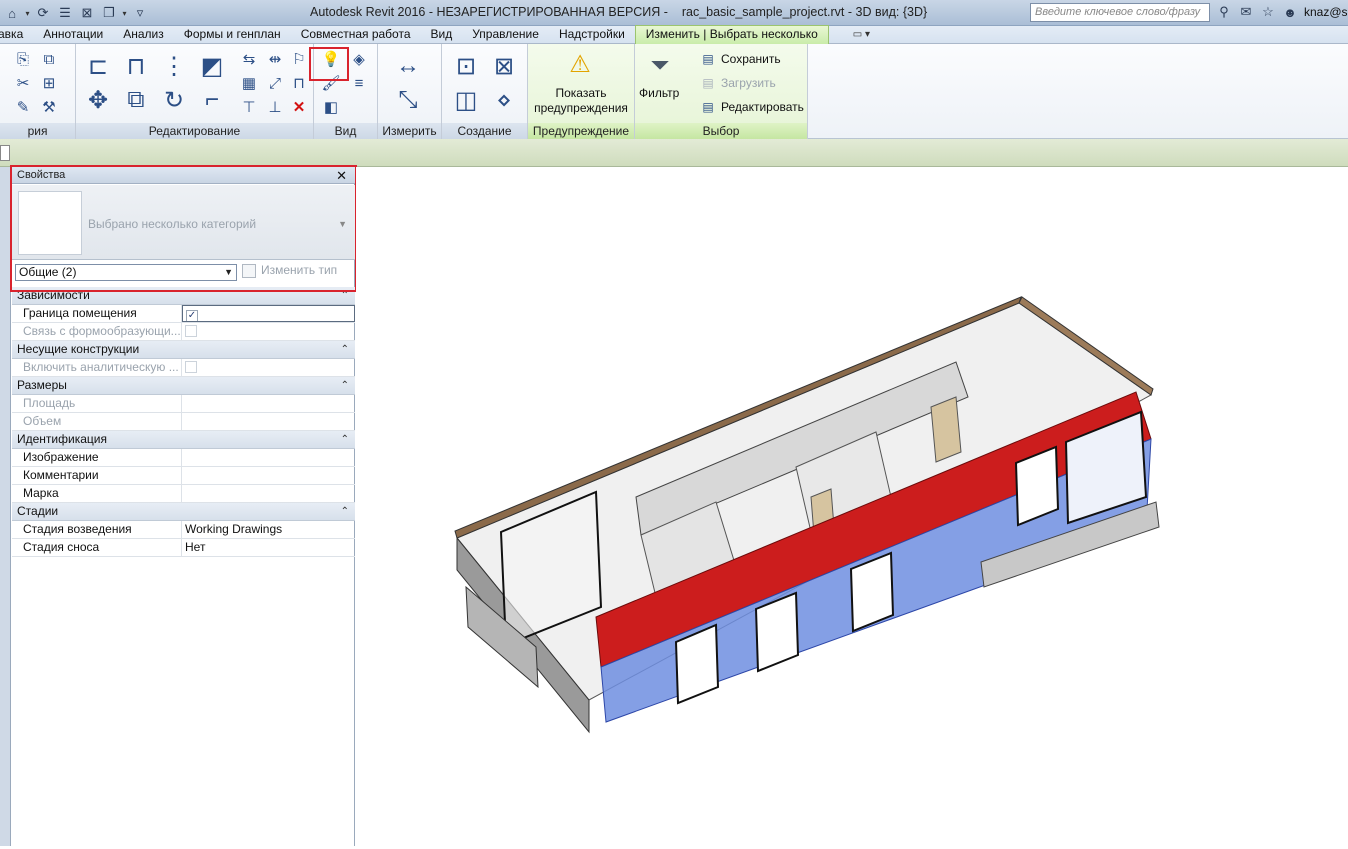  Describe the element at coordinates (16, 35) in the screenshot. I see `tab-insert: авка` at that location.